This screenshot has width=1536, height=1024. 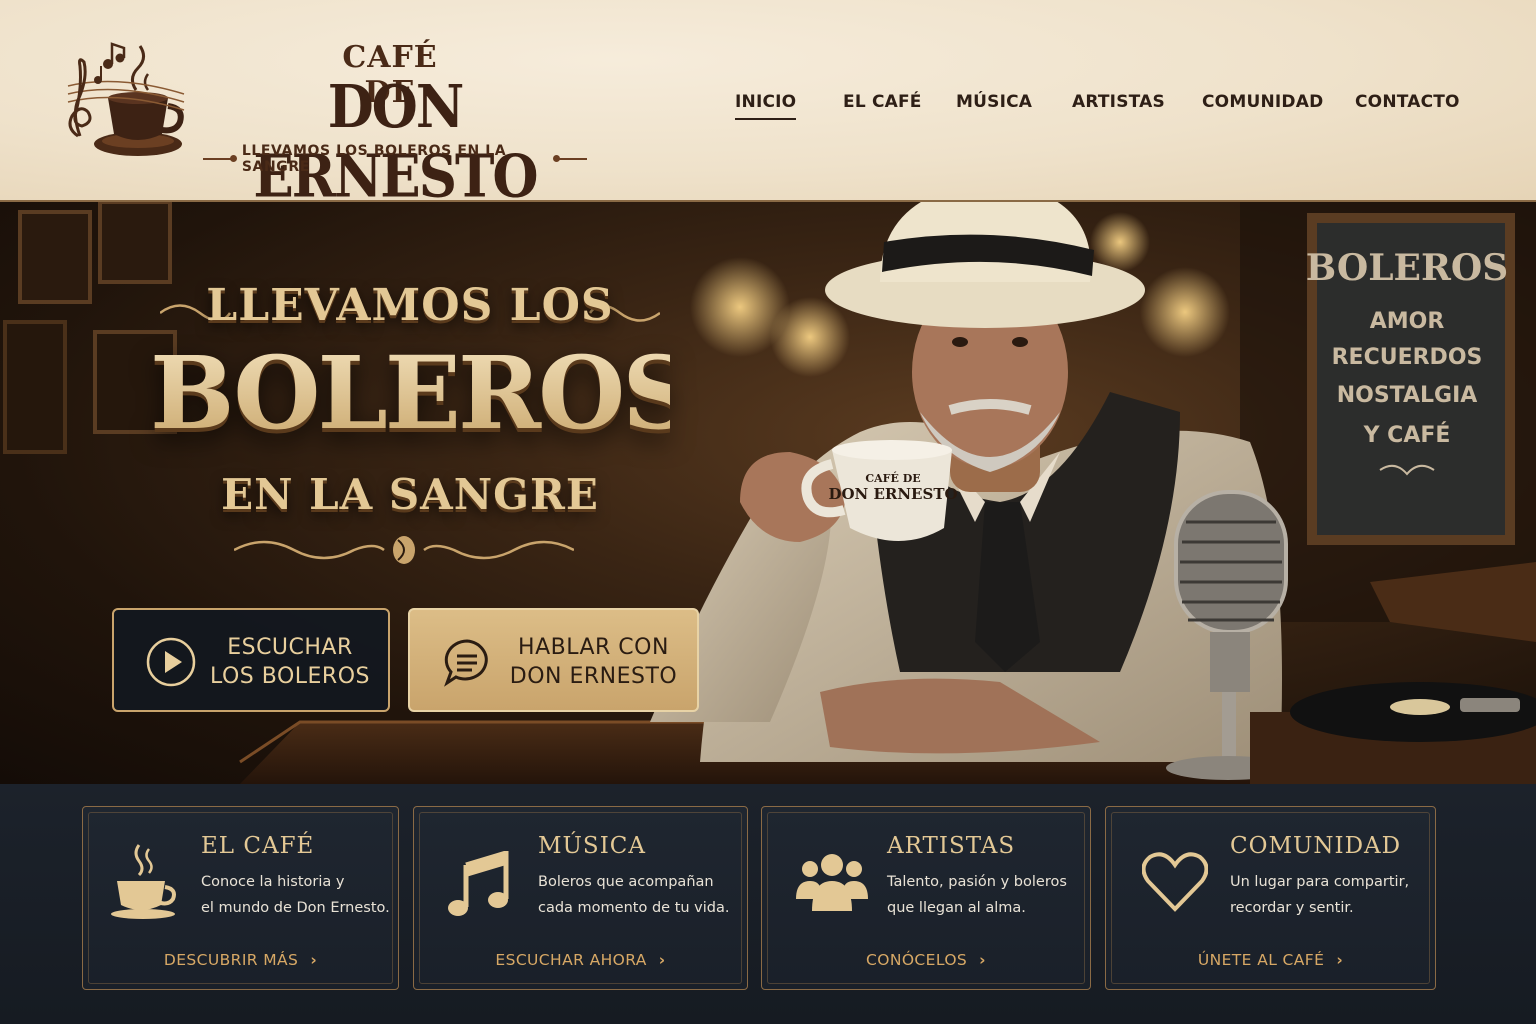 I want to click on card-link-conocelos: CONÓCELOS ›, so click(x=926, y=960).